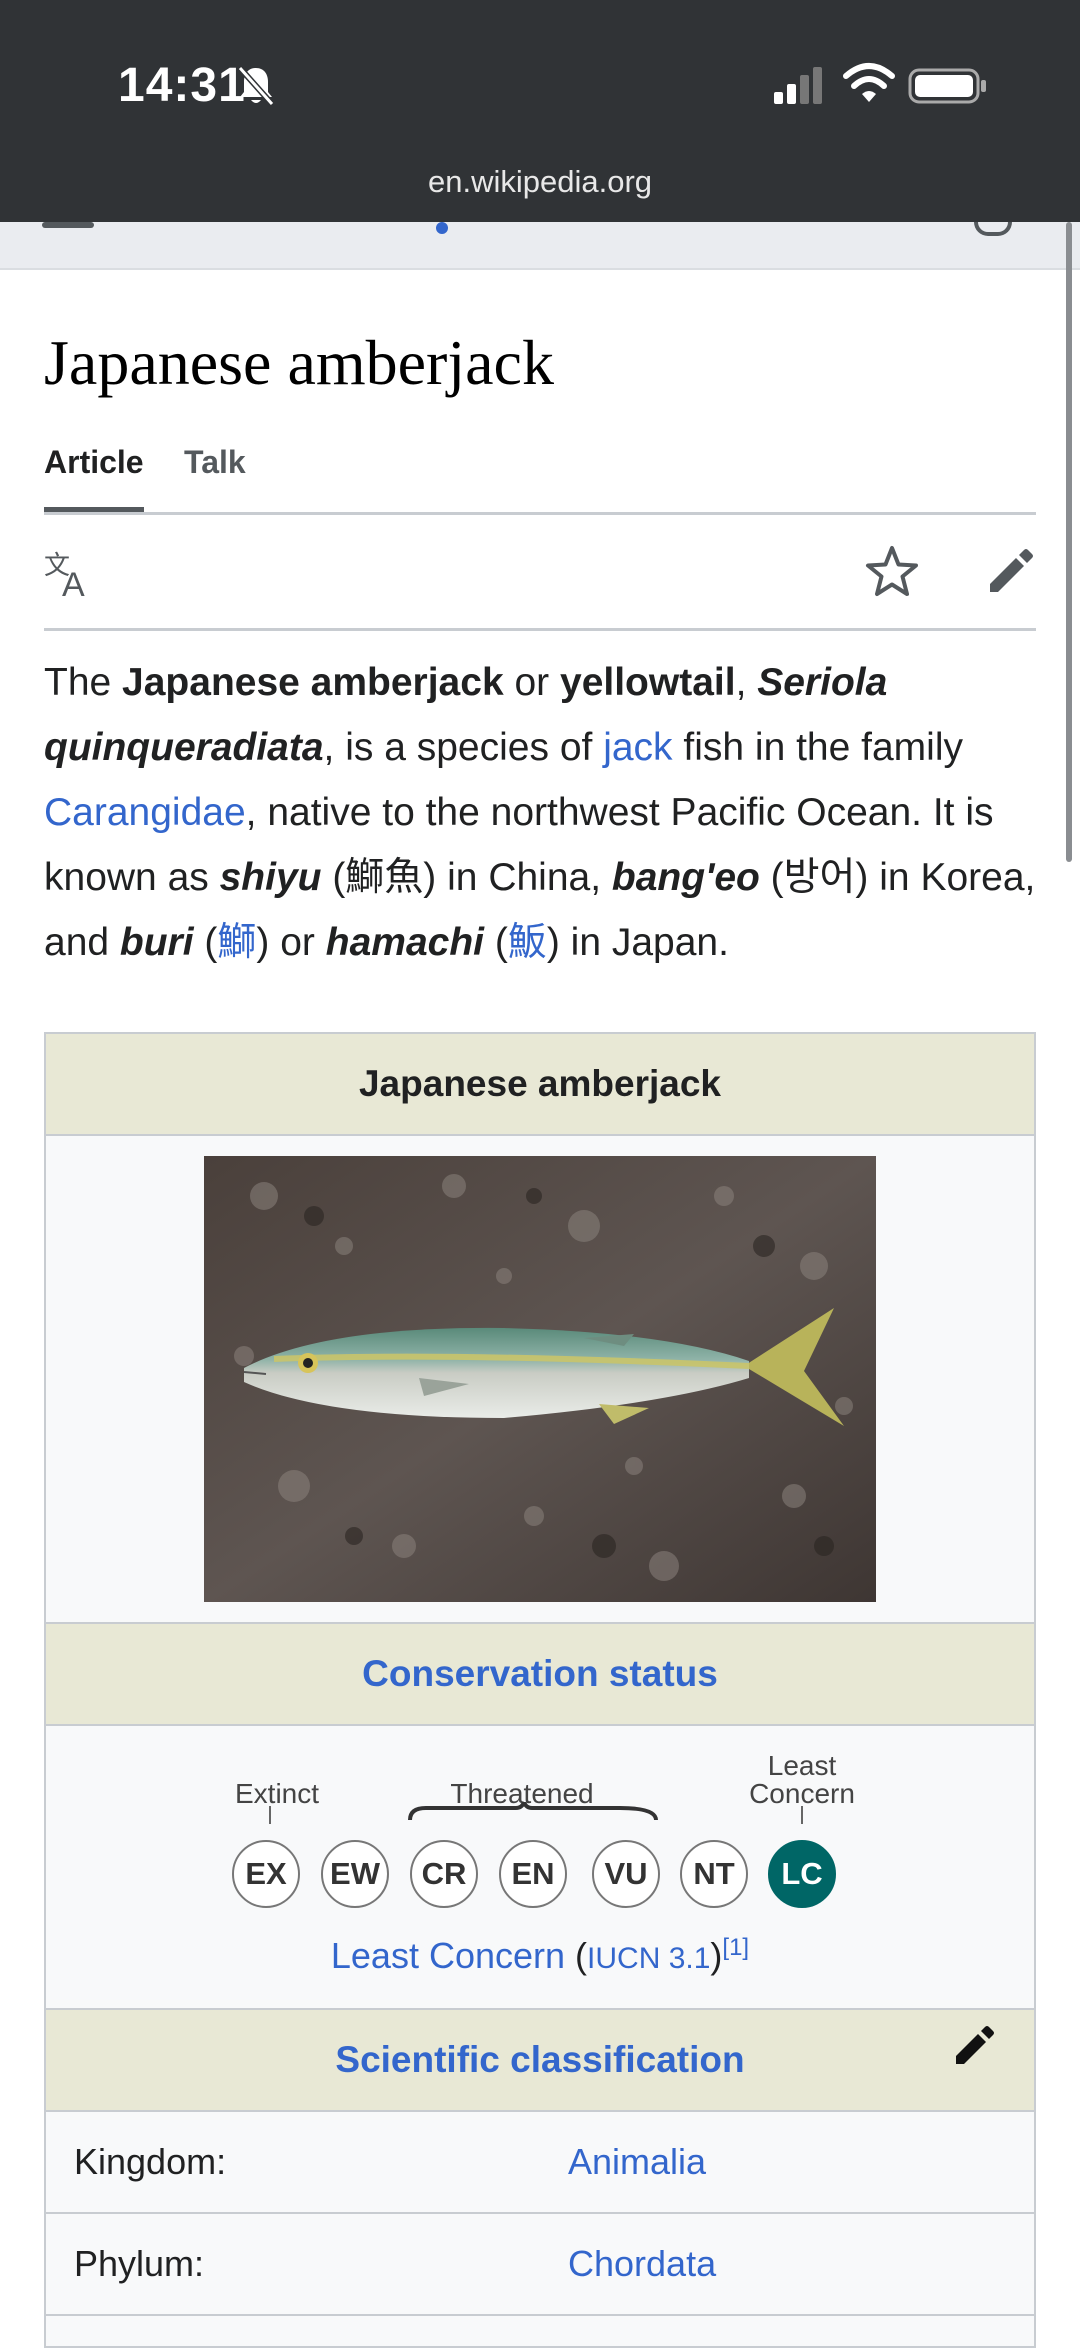 Image resolution: width=1080 pixels, height=2348 pixels. I want to click on tab-talk: Talk, so click(215, 475).